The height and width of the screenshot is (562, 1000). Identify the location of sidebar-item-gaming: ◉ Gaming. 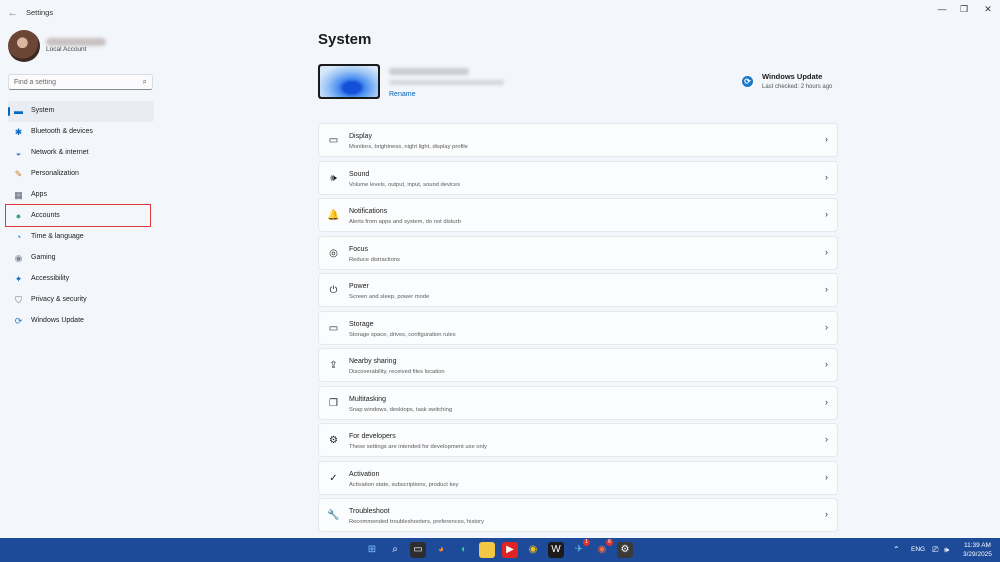
(81, 258).